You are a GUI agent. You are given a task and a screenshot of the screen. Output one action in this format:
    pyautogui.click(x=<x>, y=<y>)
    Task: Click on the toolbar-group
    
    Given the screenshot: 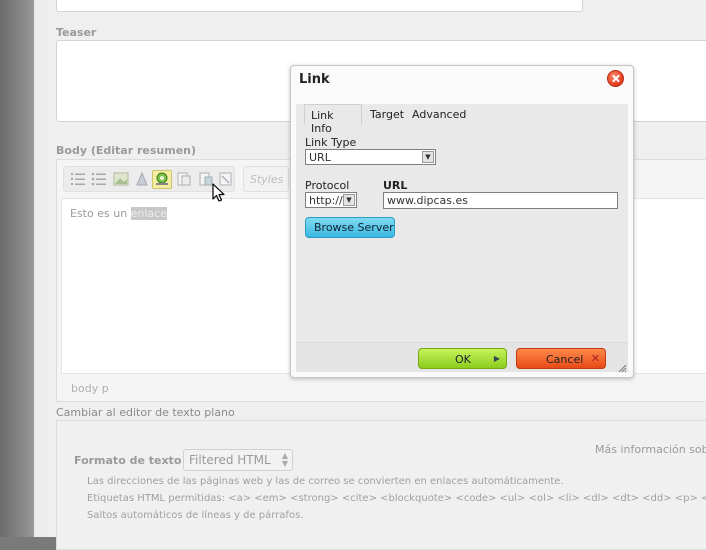 What is the action you would take?
    pyautogui.click(x=149, y=179)
    